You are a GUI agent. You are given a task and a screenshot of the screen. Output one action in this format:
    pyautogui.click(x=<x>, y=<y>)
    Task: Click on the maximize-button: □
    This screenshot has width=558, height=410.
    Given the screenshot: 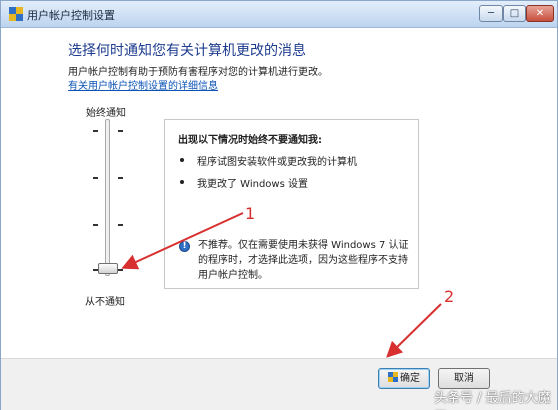 What is the action you would take?
    pyautogui.click(x=514, y=13)
    